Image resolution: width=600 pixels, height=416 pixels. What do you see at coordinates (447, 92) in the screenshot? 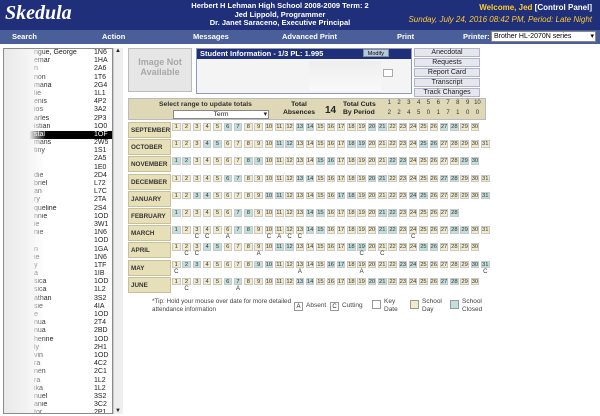
I see `track-changes-link: Track Changes` at bounding box center [447, 92].